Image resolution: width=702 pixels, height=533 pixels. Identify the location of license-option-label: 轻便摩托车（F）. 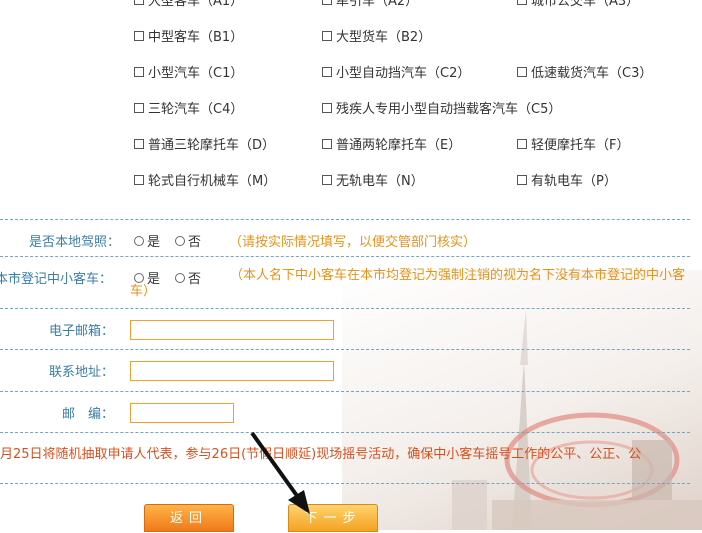
(580, 145).